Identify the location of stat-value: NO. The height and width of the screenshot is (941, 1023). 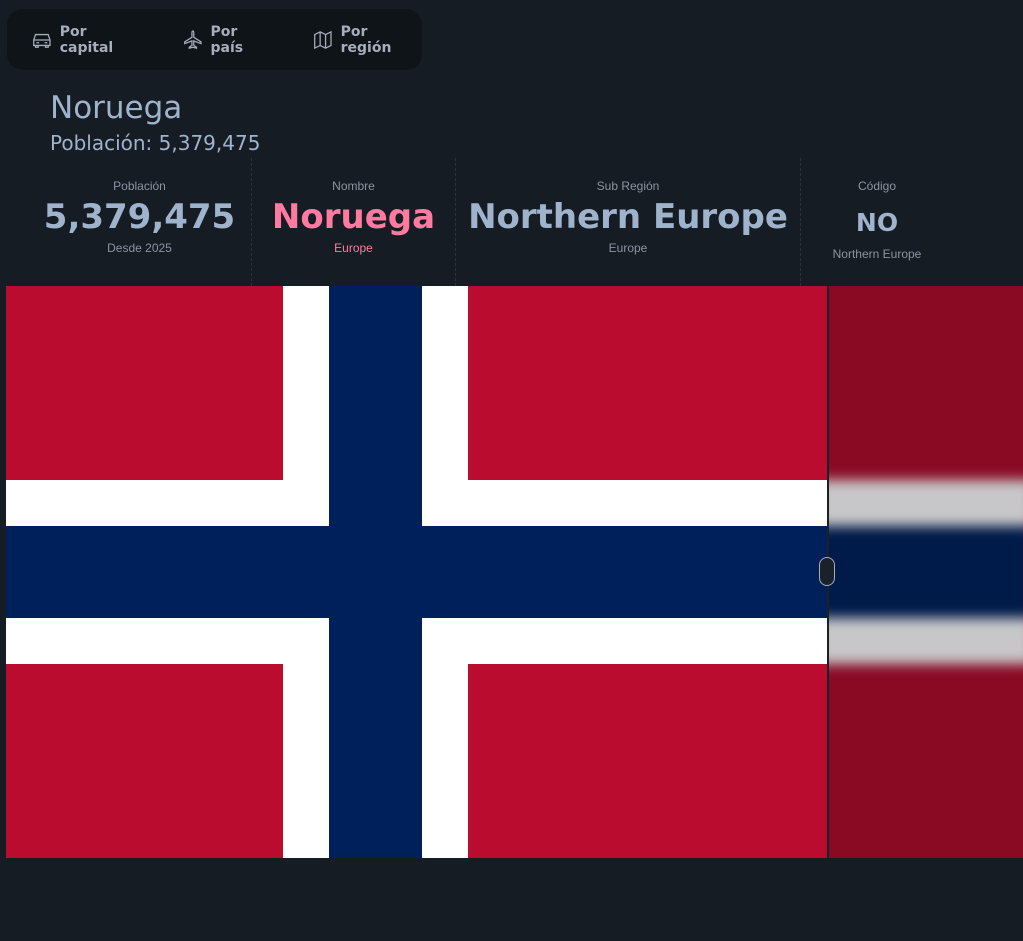
(877, 222).